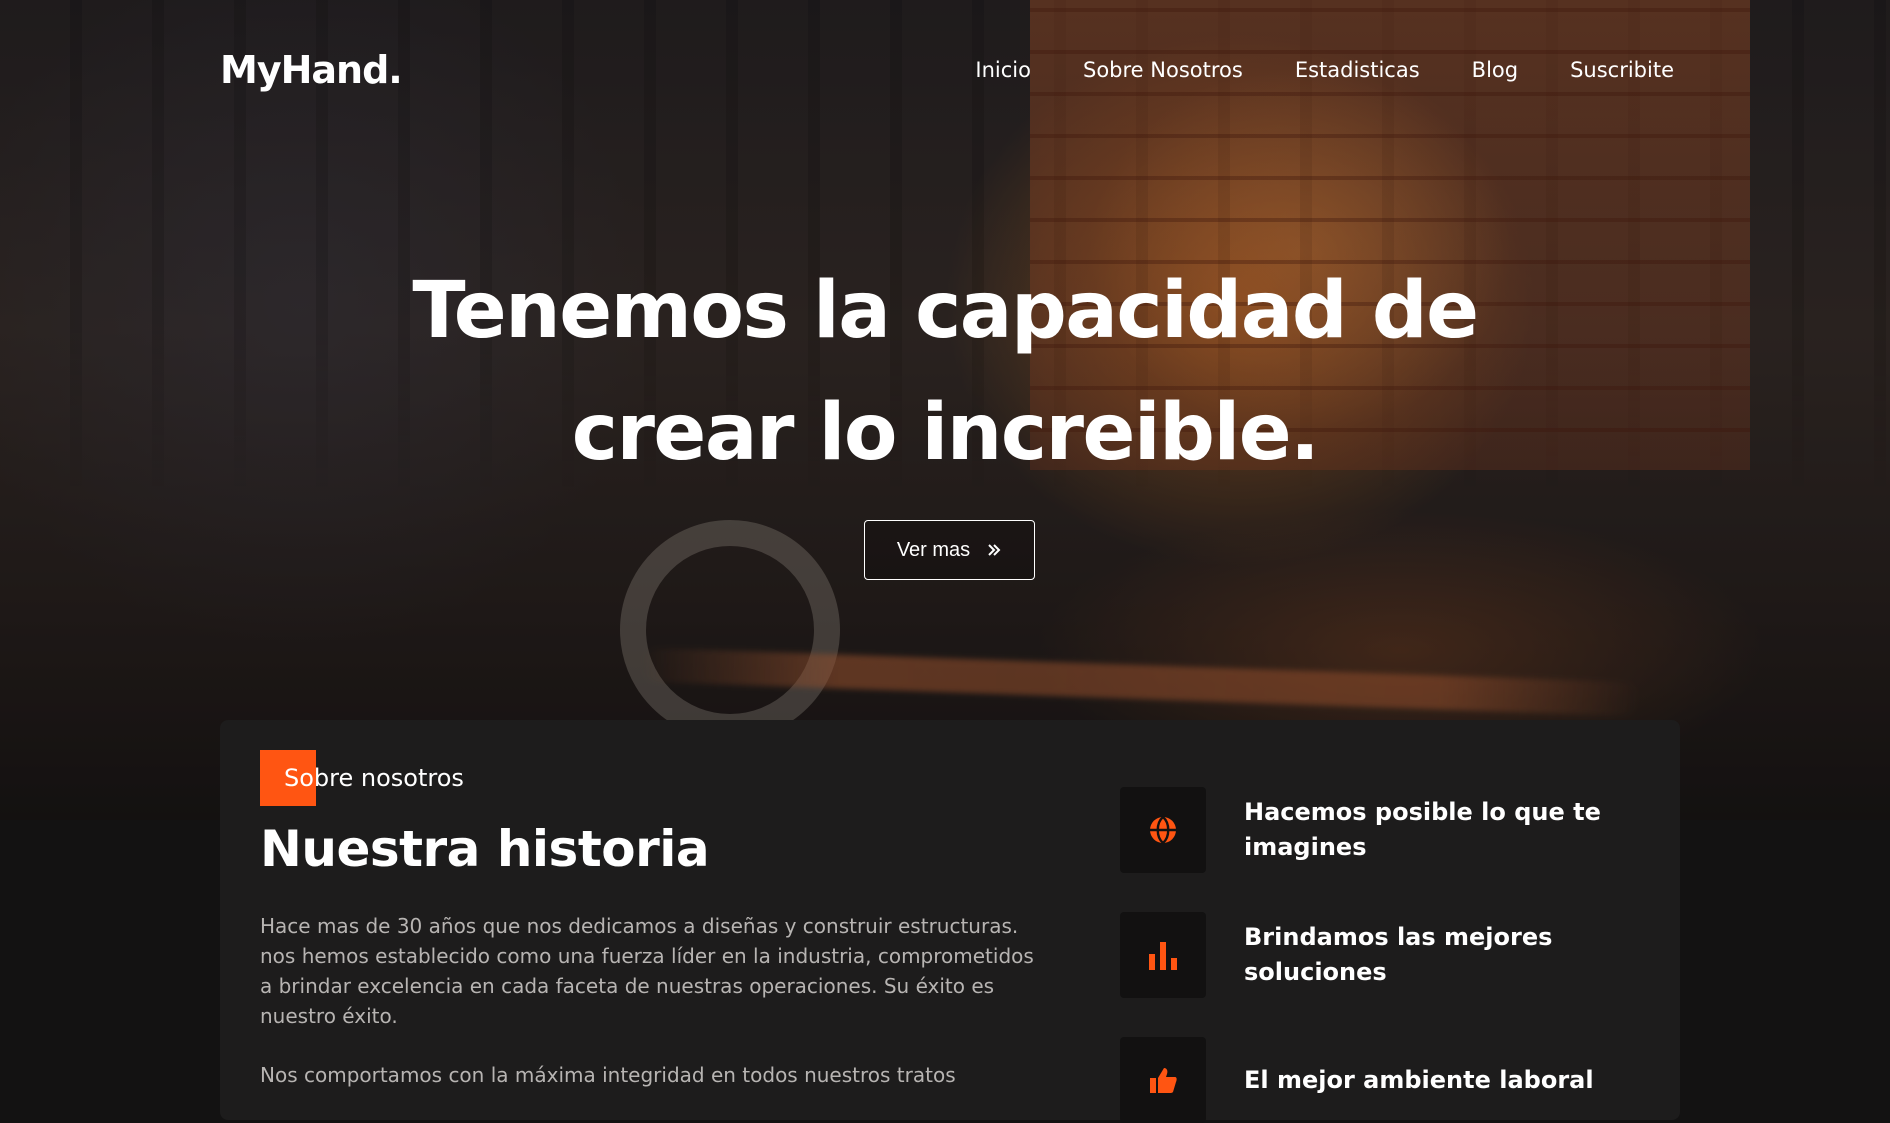 This screenshot has height=1123, width=1890. What do you see at coordinates (1398, 954) in the screenshot?
I see `feature-text: Brindamos las mejores soluciones` at bounding box center [1398, 954].